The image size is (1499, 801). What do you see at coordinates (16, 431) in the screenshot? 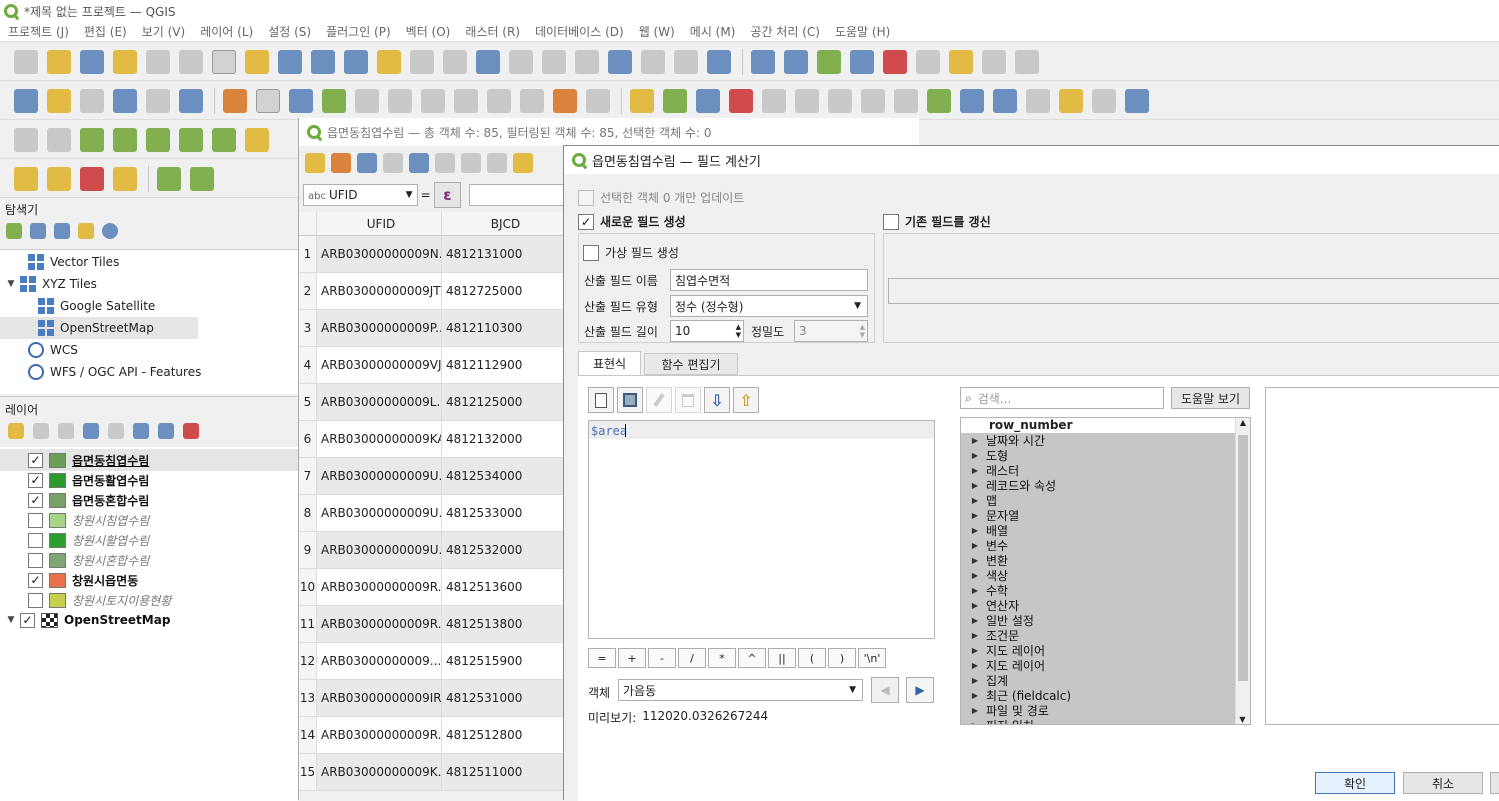
I see `style-brush-icon` at bounding box center [16, 431].